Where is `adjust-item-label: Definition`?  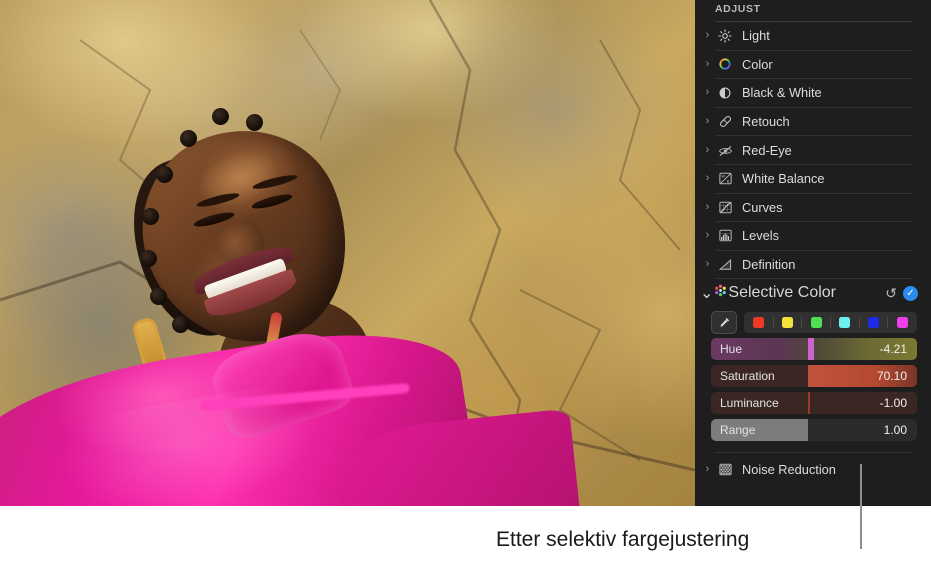
adjust-item-label: Definition is located at coordinates (769, 265).